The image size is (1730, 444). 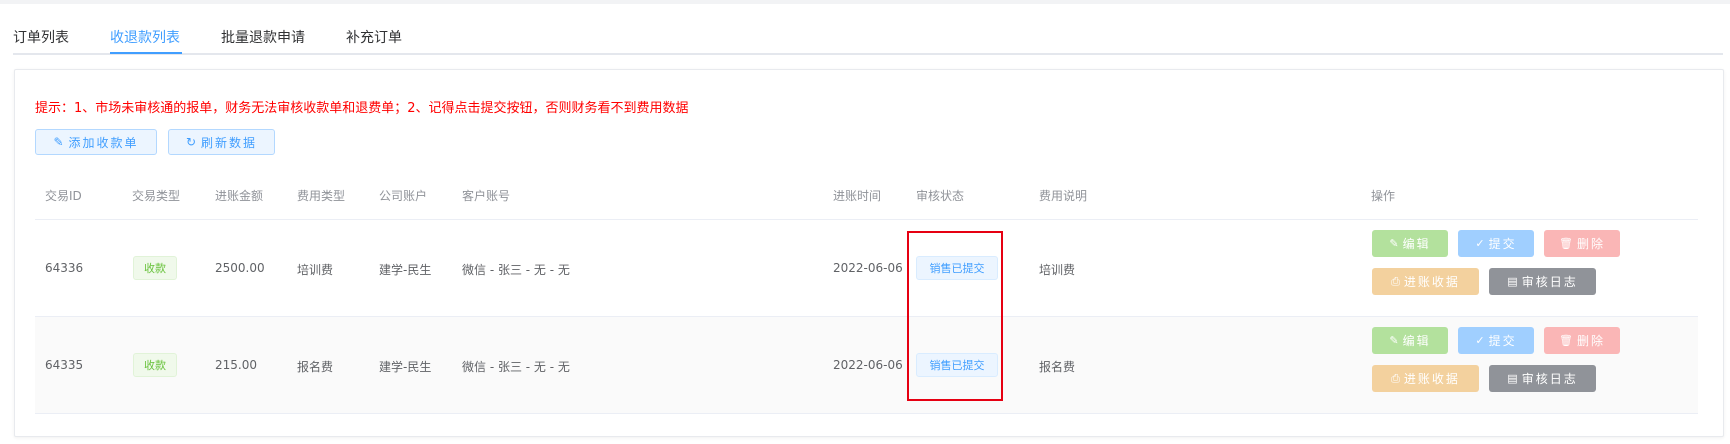 I want to click on tab-order-list: 订单列表, so click(x=41, y=37).